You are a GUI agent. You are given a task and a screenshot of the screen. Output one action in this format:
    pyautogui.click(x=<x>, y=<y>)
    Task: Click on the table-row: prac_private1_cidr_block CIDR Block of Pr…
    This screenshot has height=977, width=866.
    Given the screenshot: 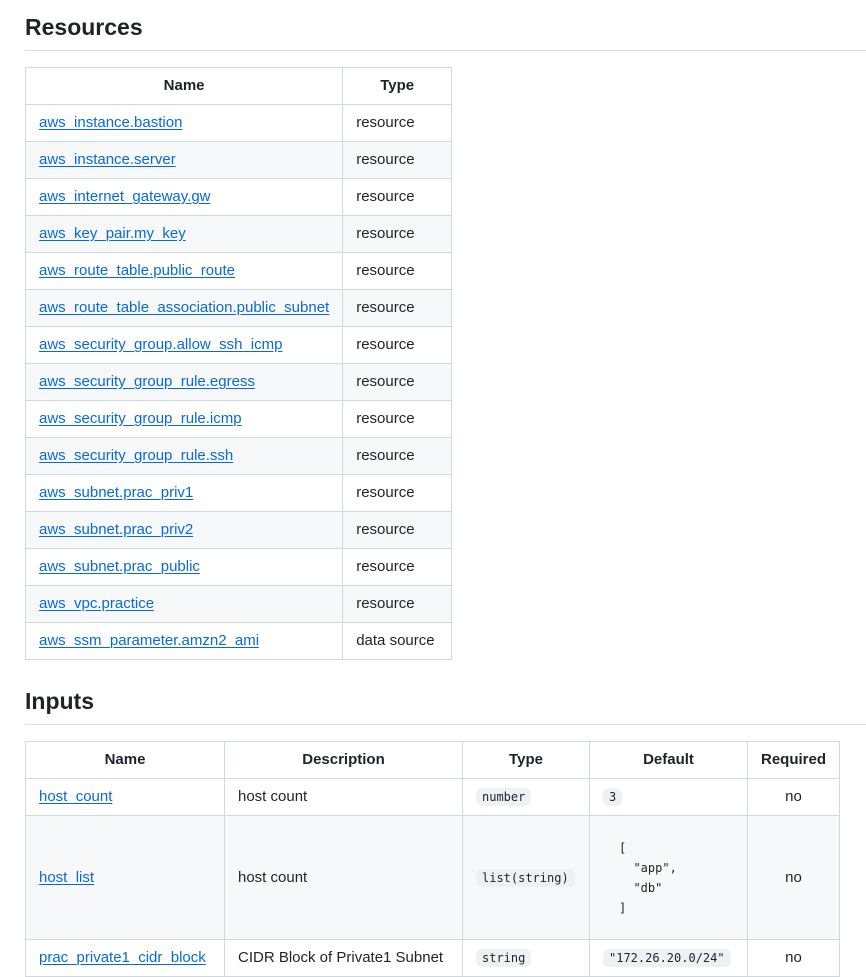 What is the action you would take?
    pyautogui.click(x=433, y=958)
    